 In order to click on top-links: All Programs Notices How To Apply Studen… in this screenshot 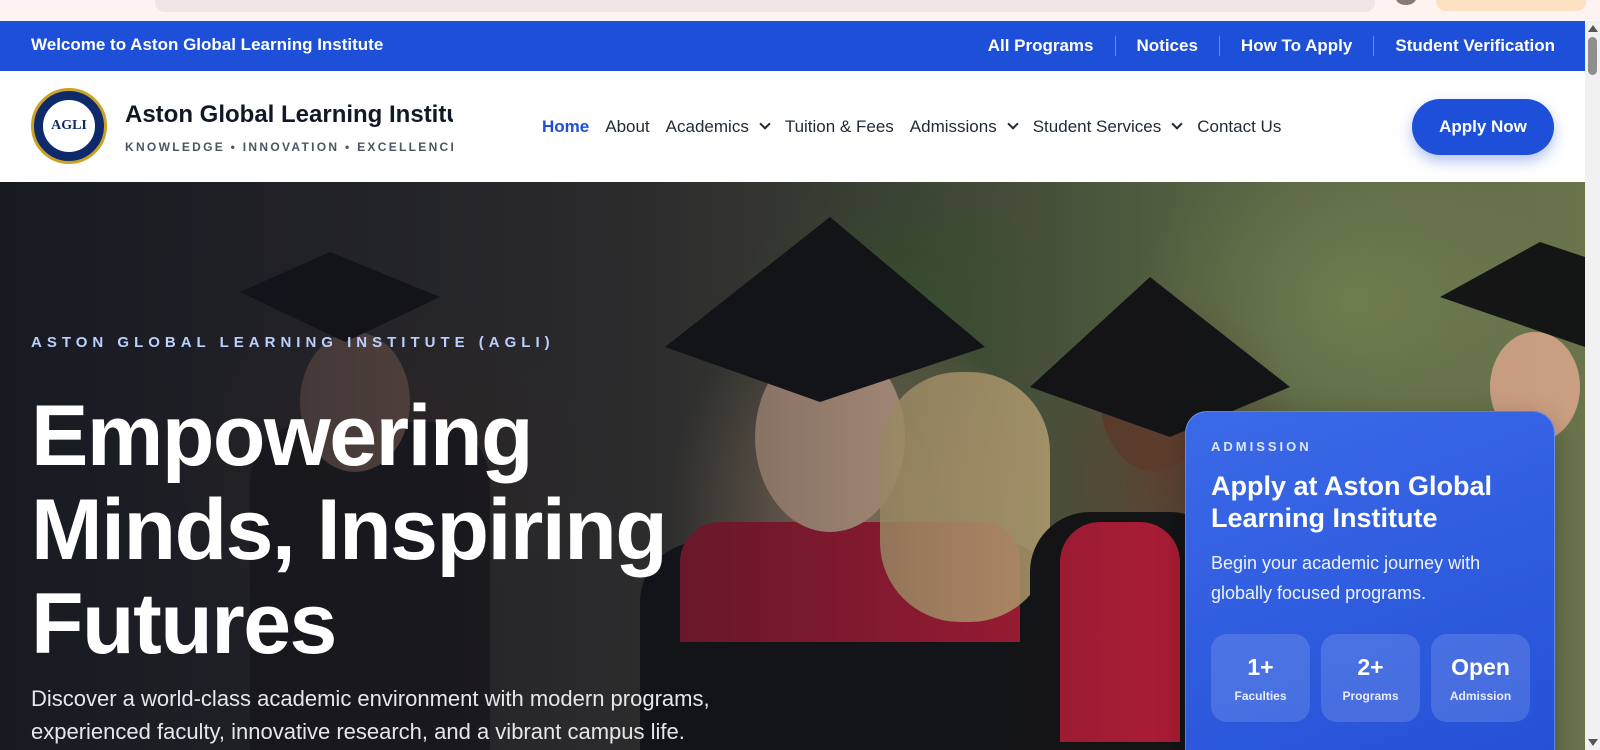, I will do `click(1261, 46)`.